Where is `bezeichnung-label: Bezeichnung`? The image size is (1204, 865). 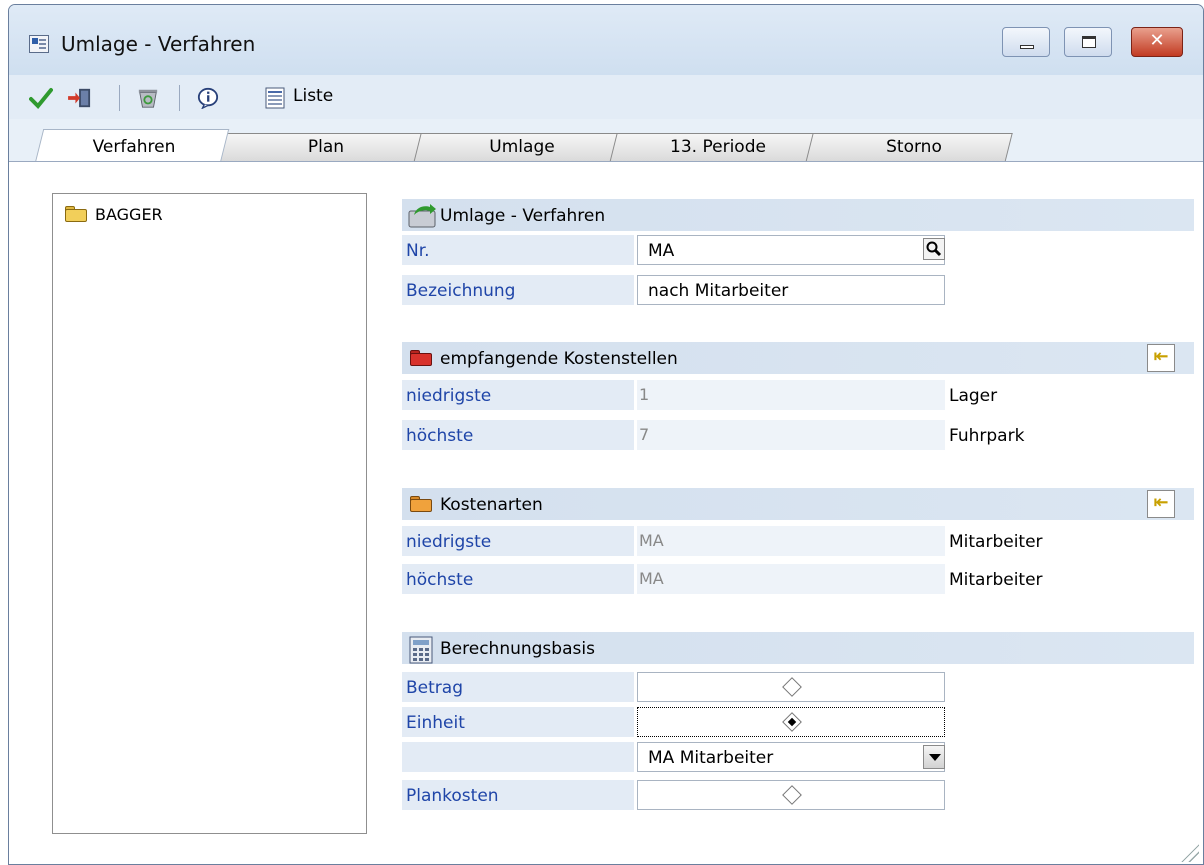
bezeichnung-label: Bezeichnung is located at coordinates (518, 290).